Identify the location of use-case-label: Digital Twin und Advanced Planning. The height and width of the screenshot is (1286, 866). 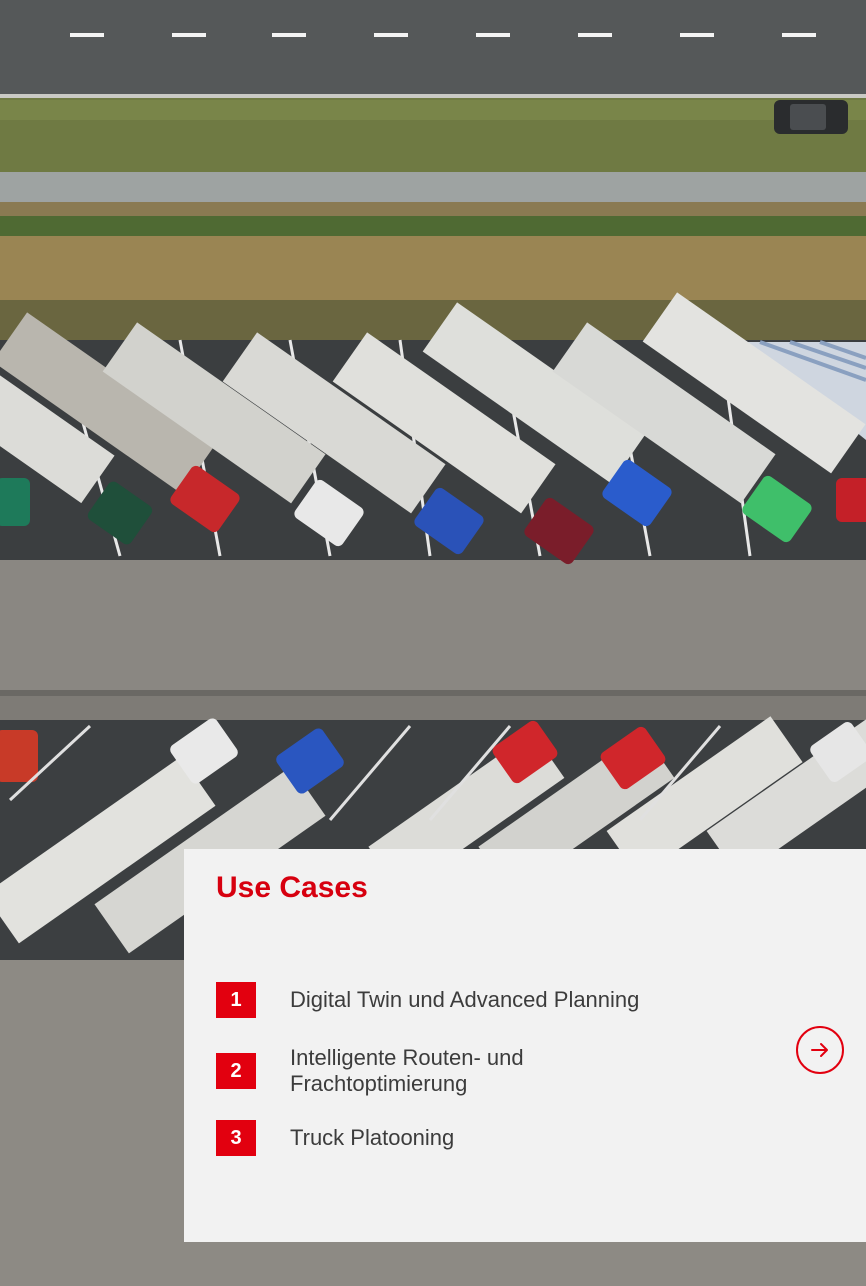
(465, 999).